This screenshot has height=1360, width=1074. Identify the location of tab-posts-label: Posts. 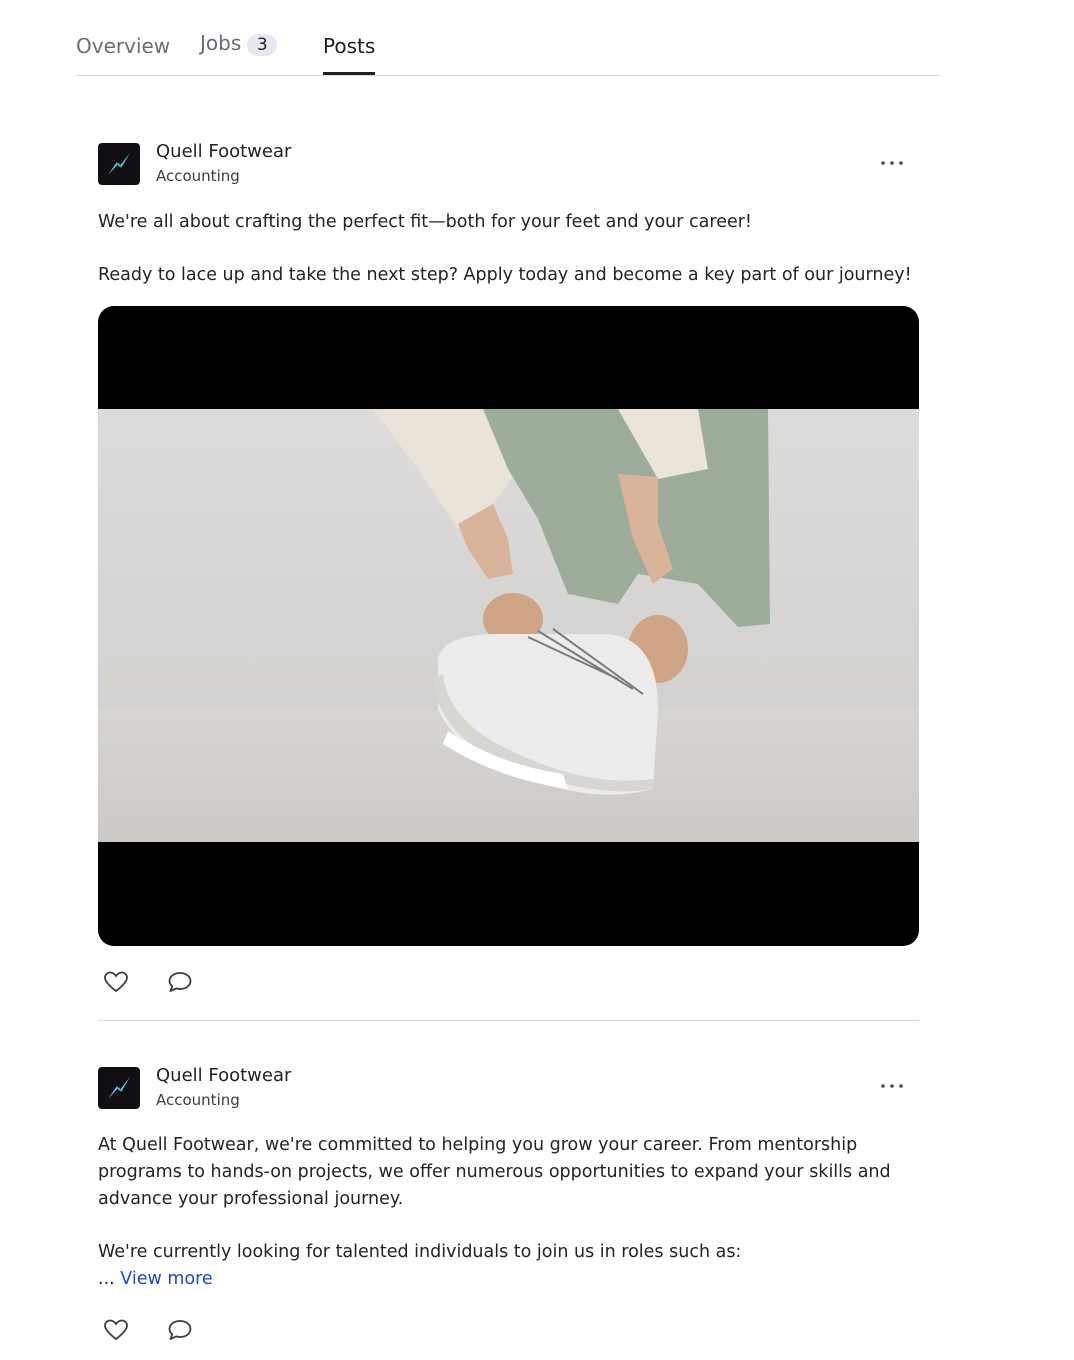
(349, 46).